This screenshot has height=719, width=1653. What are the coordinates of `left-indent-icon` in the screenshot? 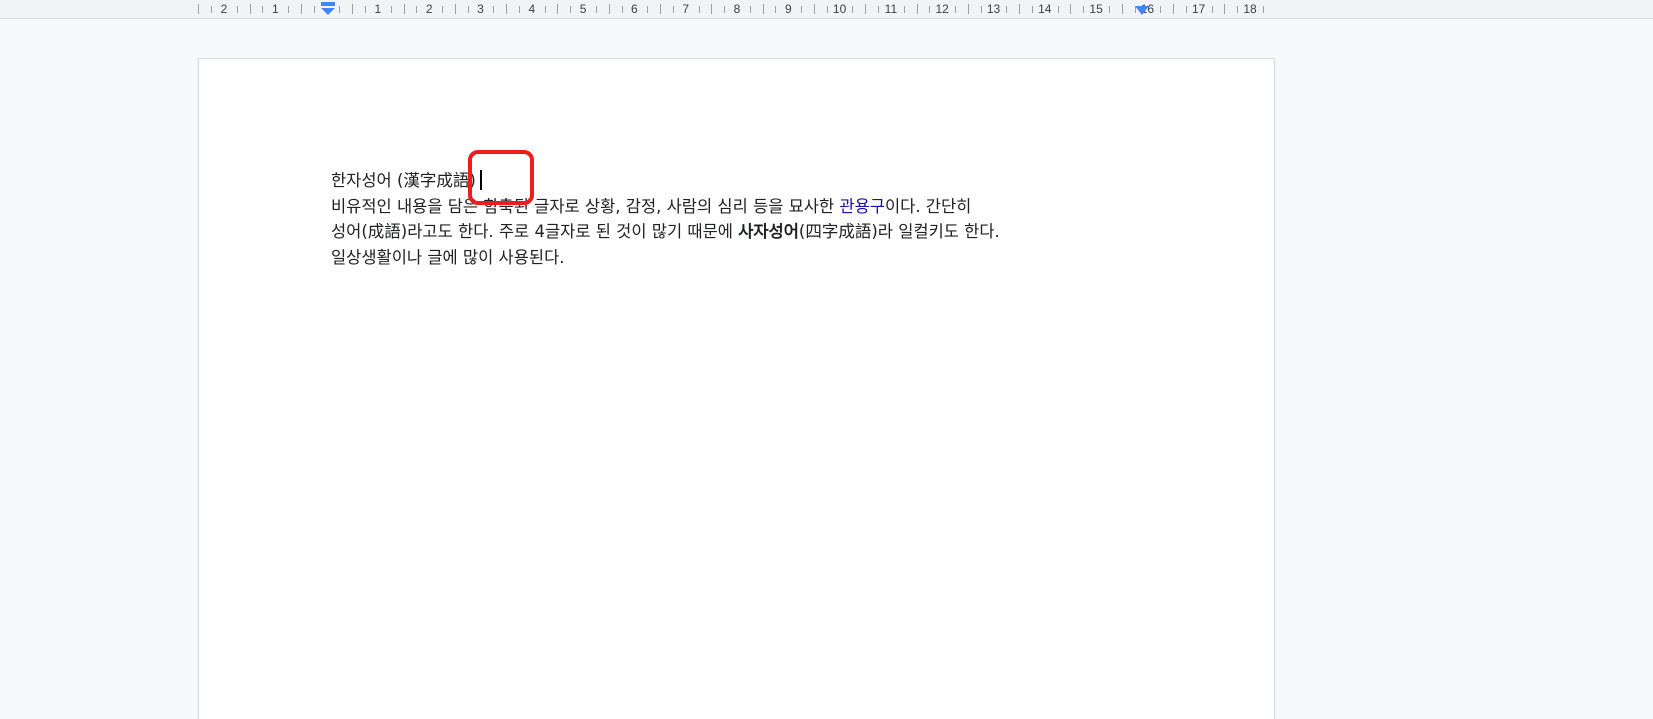 It's located at (328, 9).